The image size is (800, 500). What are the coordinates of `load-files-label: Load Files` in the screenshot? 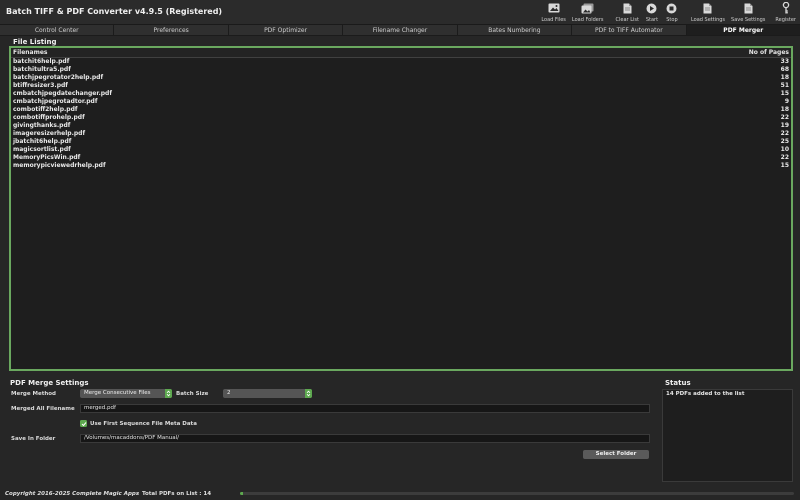 It's located at (553, 20).